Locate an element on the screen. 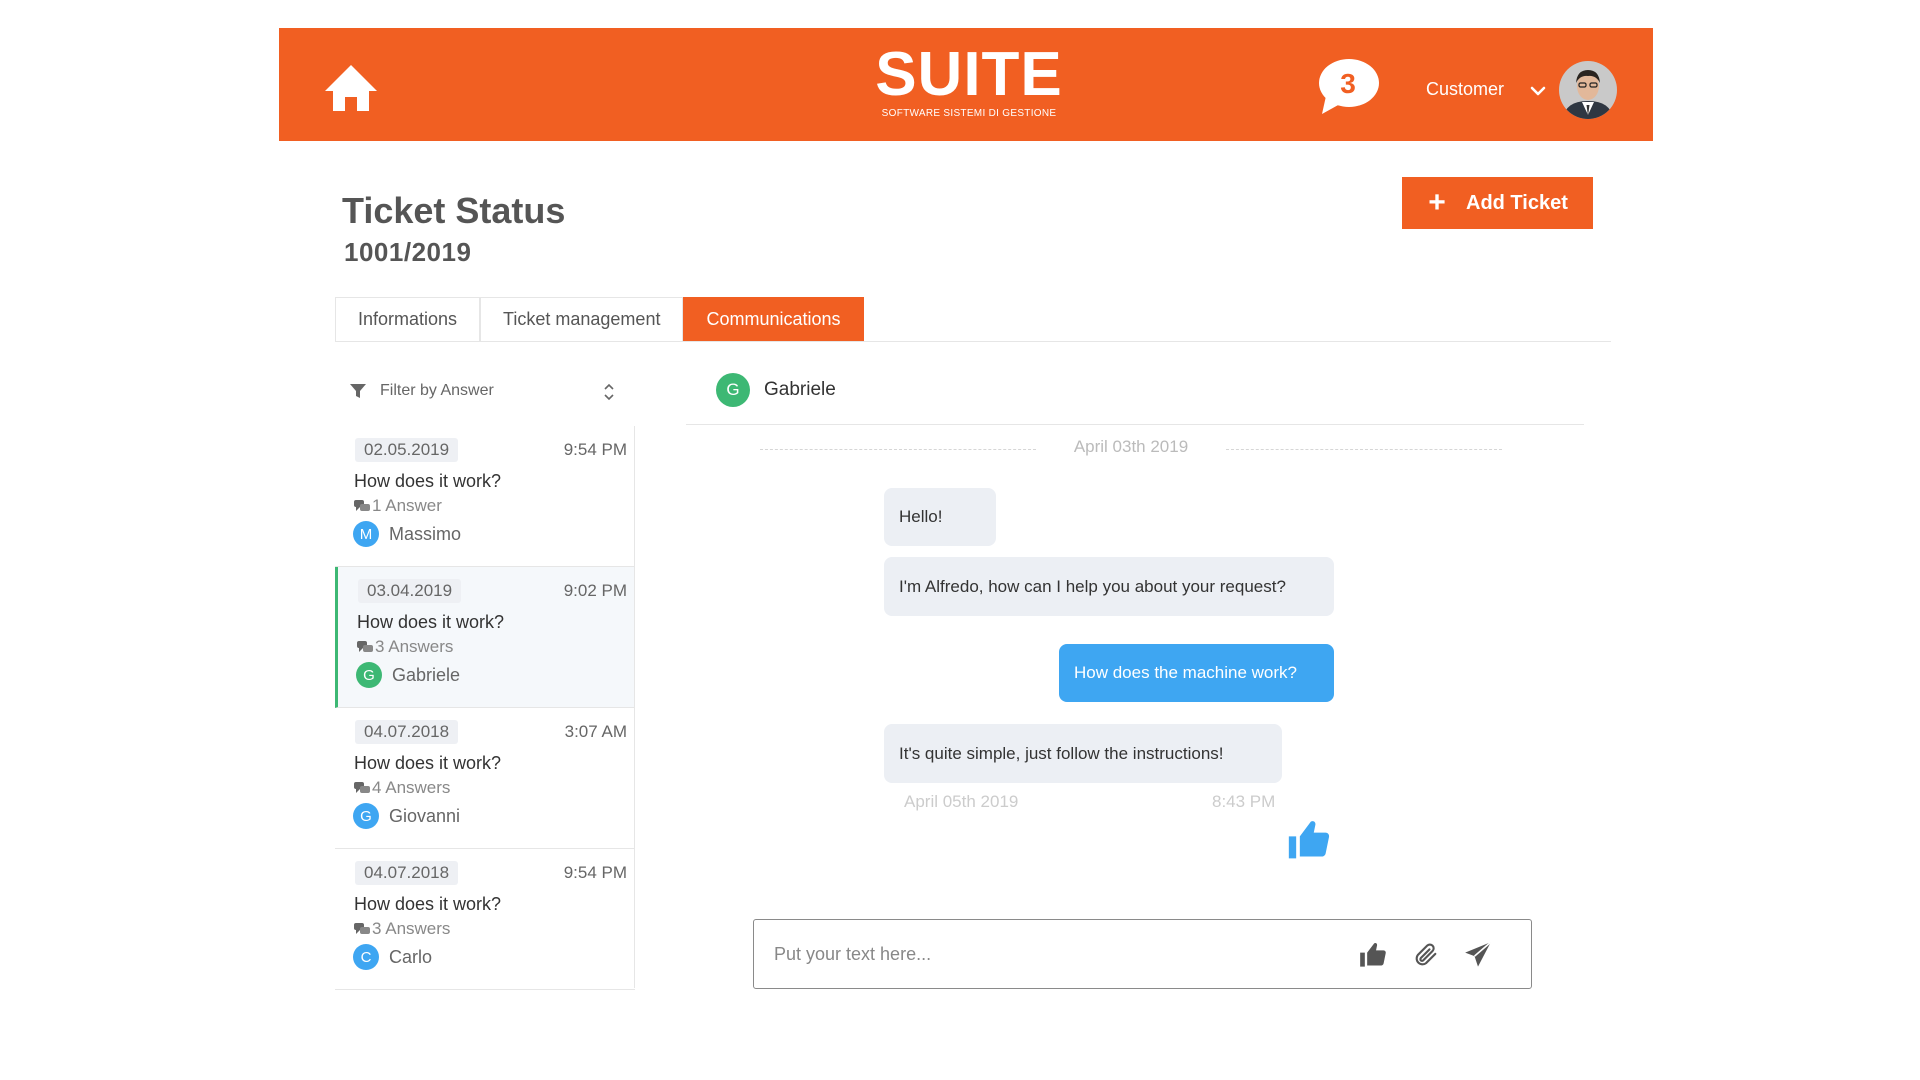 This screenshot has width=1920, height=1080. user-menu-toggle is located at coordinates (1538, 91).